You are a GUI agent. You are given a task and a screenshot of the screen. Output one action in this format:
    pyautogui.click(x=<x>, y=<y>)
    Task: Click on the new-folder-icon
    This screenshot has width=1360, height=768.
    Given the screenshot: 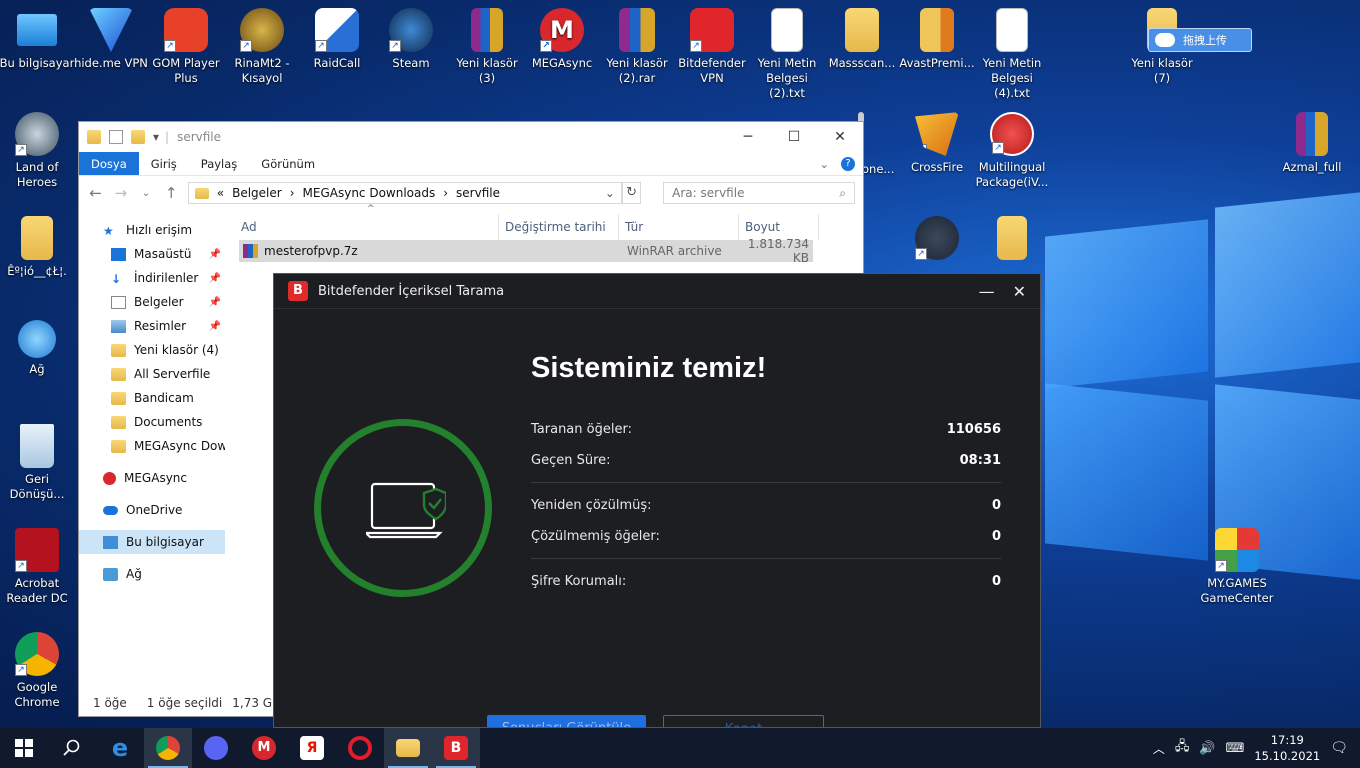 What is the action you would take?
    pyautogui.click(x=138, y=137)
    